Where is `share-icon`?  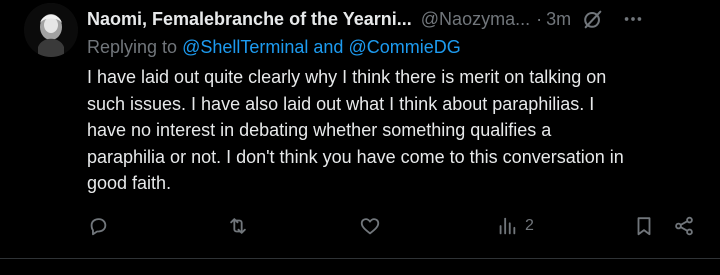 share-icon is located at coordinates (684, 226).